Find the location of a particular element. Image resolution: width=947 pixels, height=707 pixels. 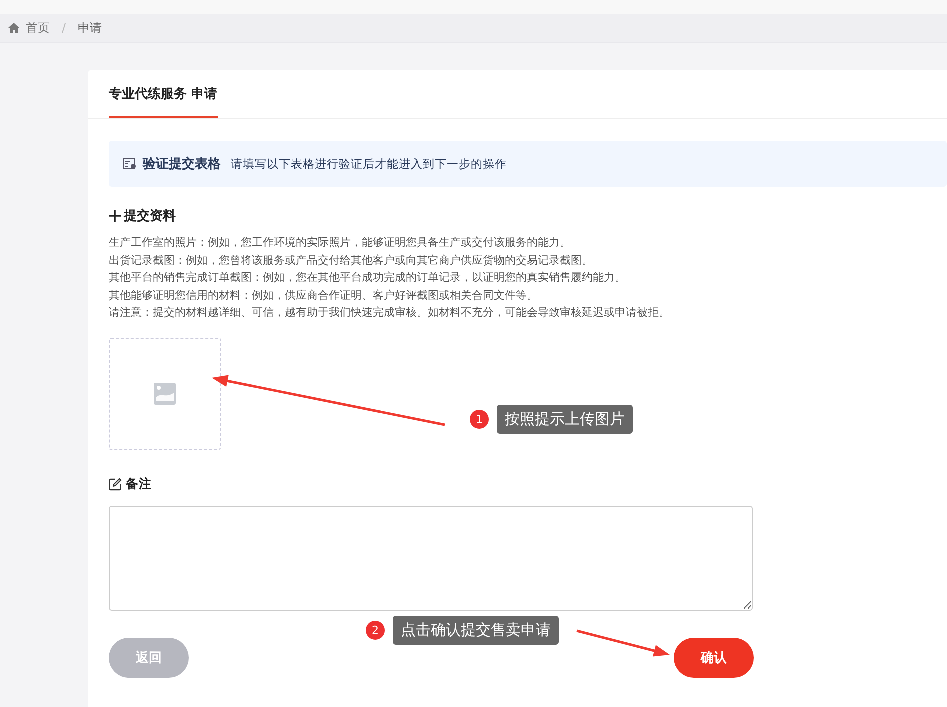

section-title: 提交资料 is located at coordinates (150, 216).